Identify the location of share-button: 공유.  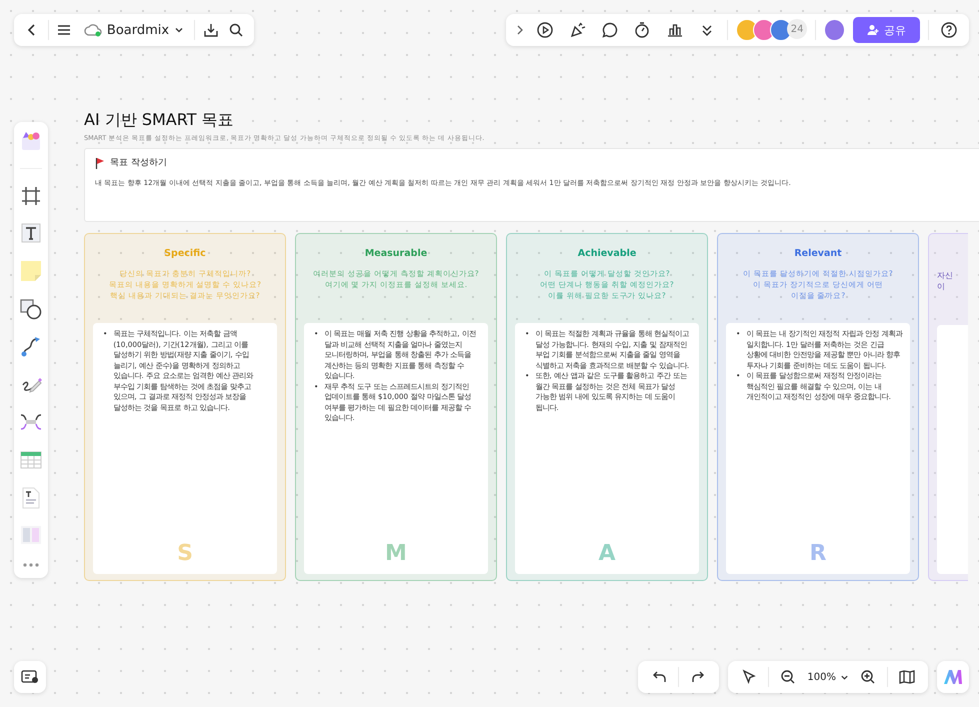
(886, 30).